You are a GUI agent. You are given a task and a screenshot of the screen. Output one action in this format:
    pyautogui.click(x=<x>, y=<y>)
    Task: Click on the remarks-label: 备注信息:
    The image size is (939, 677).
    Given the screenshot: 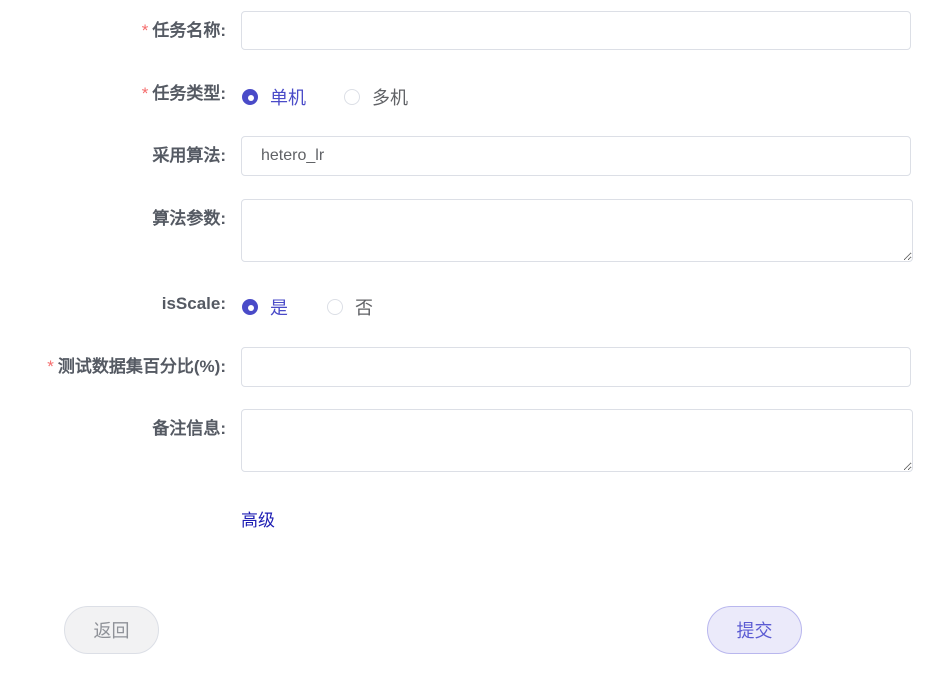 What is the action you would take?
    pyautogui.click(x=113, y=429)
    